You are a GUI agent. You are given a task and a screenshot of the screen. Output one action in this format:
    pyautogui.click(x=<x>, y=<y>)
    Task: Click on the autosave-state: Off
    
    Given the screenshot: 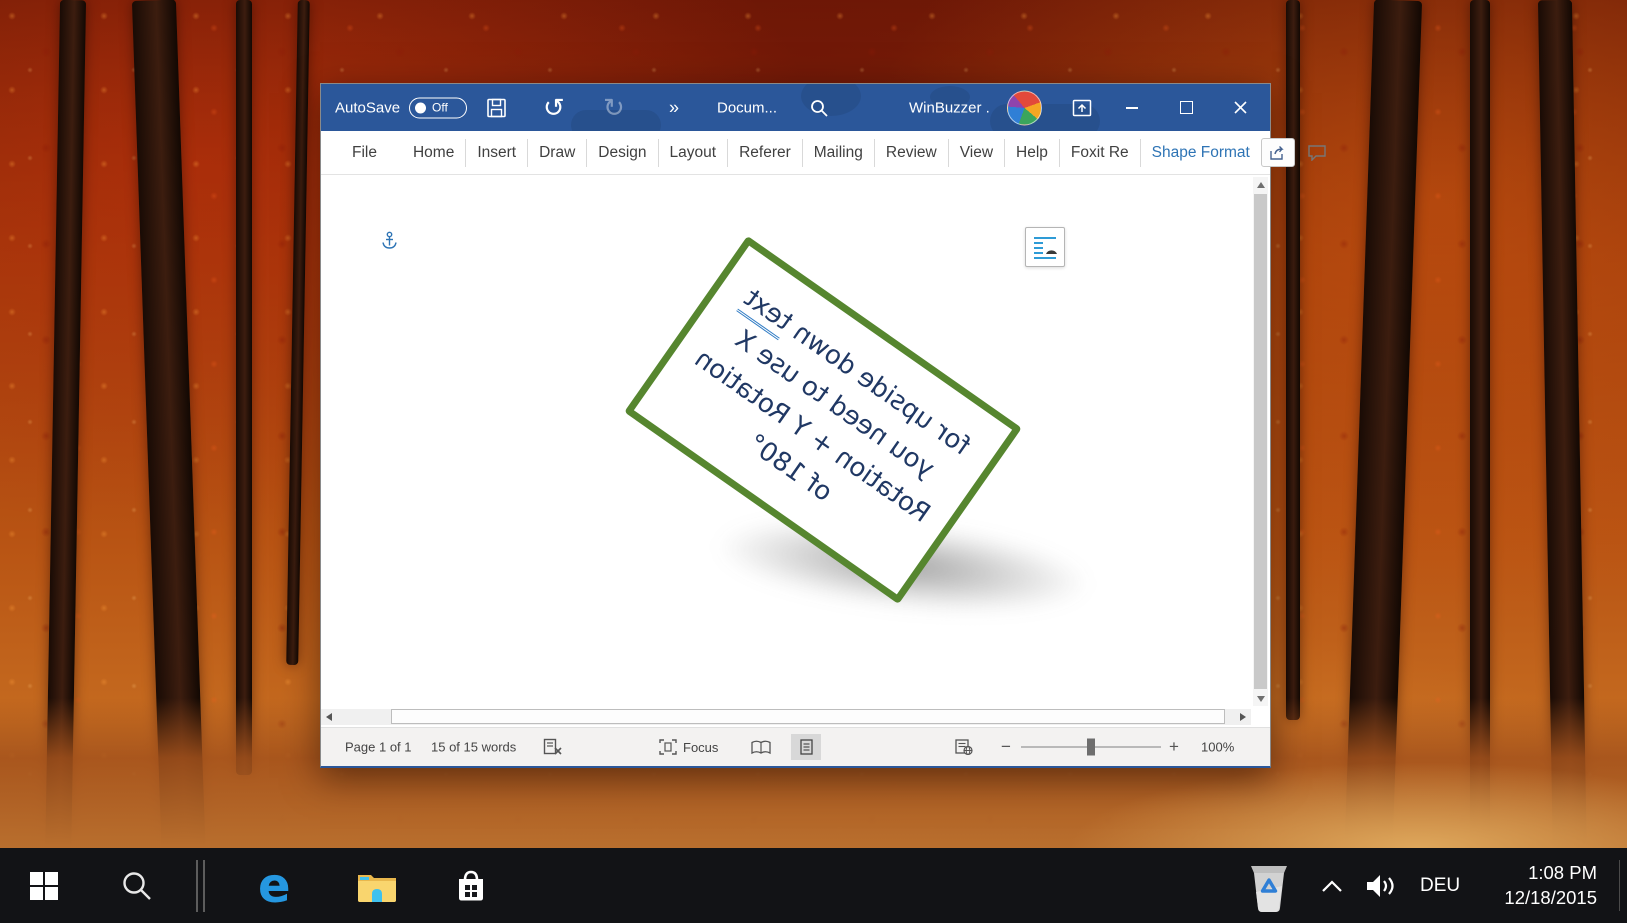 What is the action you would take?
    pyautogui.click(x=440, y=107)
    